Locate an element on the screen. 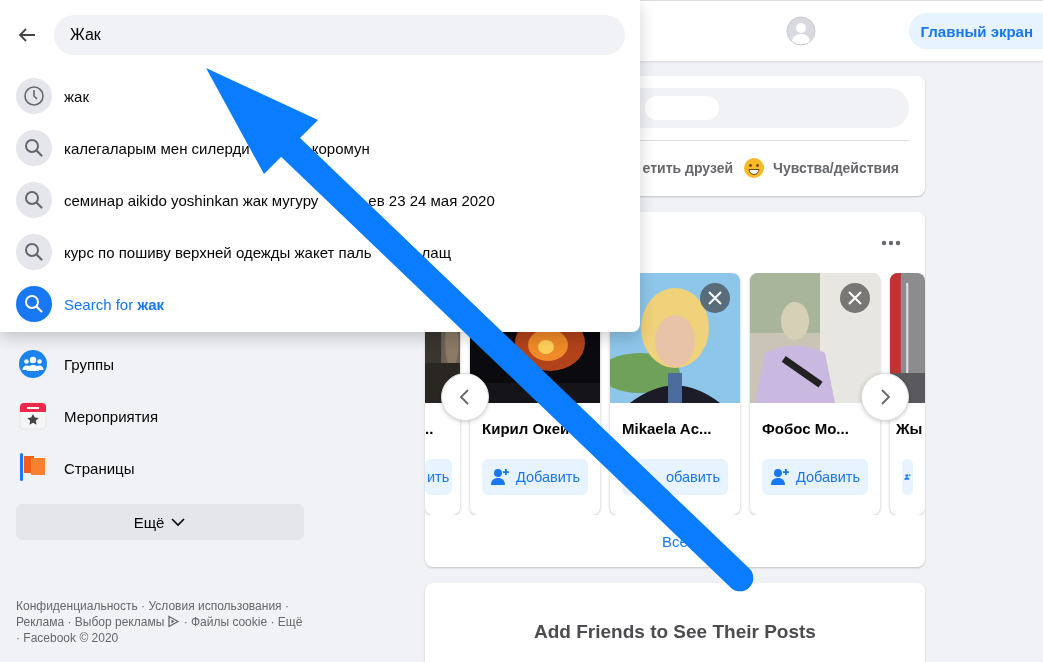  suggestion-text: семинар aikido yoshinkan жак мугуру is located at coordinates (191, 200).